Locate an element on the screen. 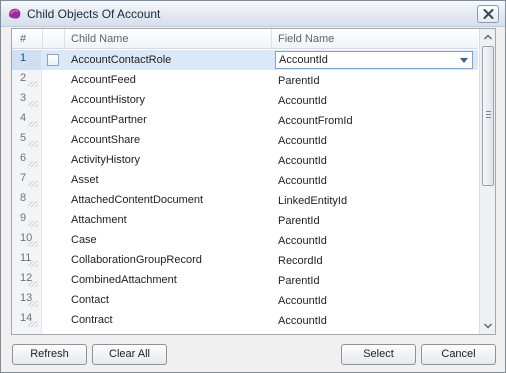 The height and width of the screenshot is (373, 506). row-number: 13 is located at coordinates (27, 300).